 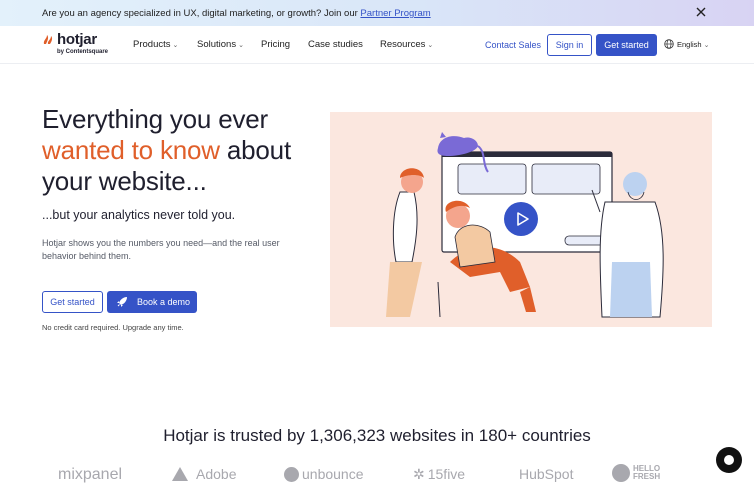 I want to click on headline-line-2-rest: about, so click(x=255, y=150).